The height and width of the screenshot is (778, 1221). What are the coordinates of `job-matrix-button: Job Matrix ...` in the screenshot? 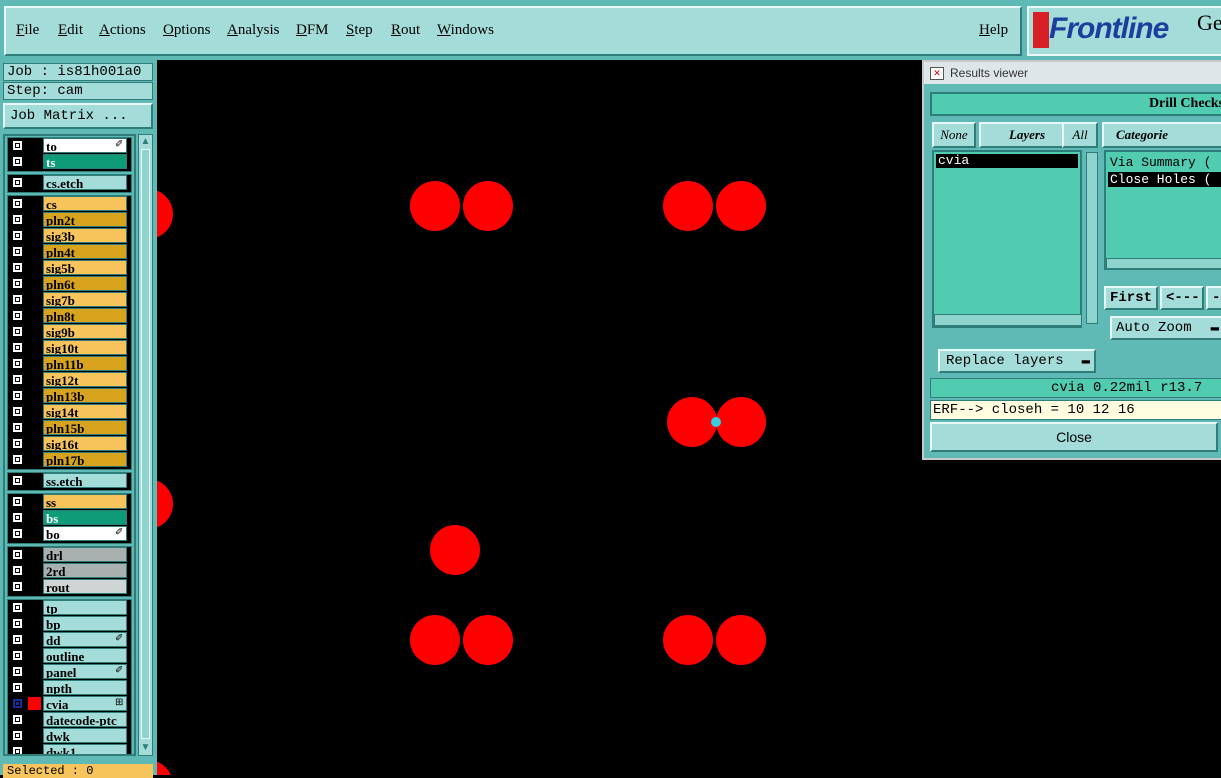 It's located at (78, 116).